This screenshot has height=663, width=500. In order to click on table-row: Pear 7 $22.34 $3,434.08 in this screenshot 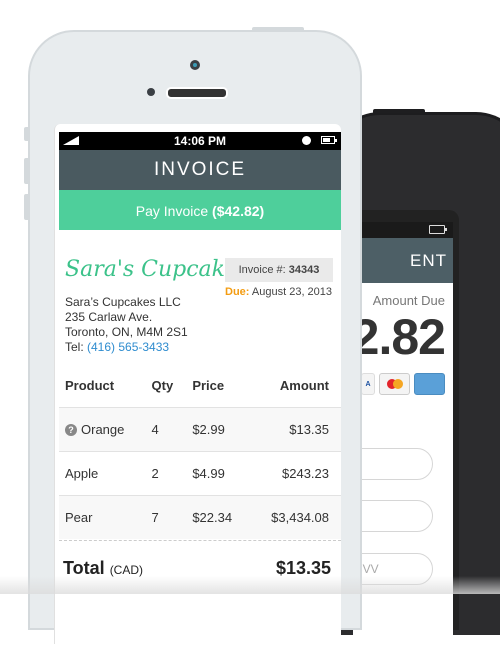, I will do `click(200, 517)`.